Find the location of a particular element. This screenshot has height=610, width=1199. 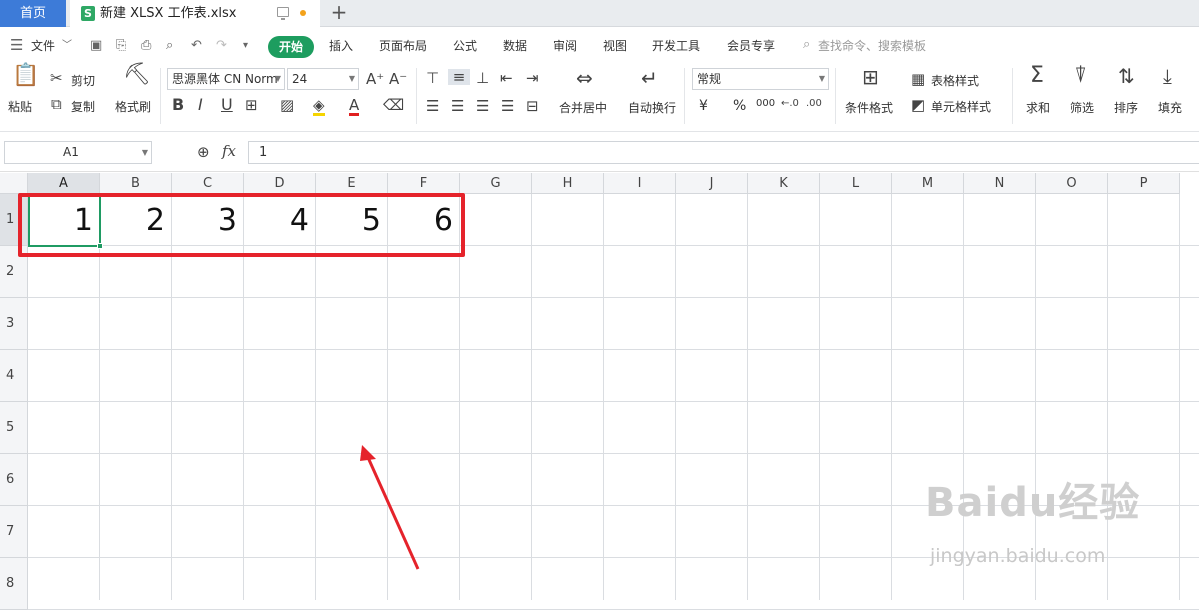

scissors-icon: ✂ is located at coordinates (56, 78).